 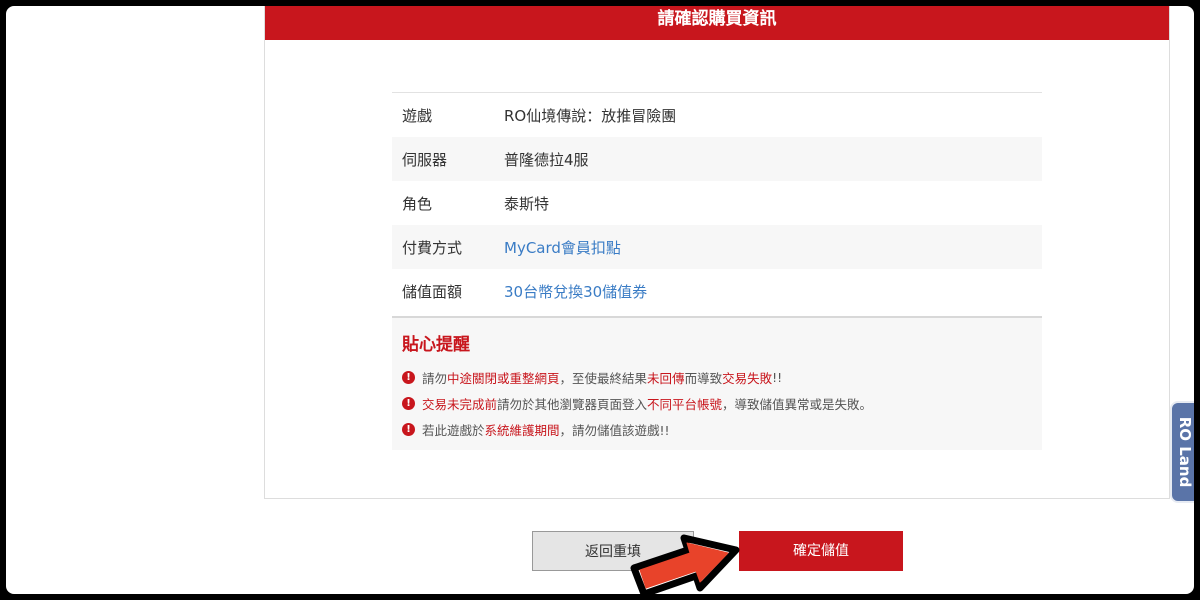 I want to click on panel-header: 請確認購買資訊, so click(x=717, y=23).